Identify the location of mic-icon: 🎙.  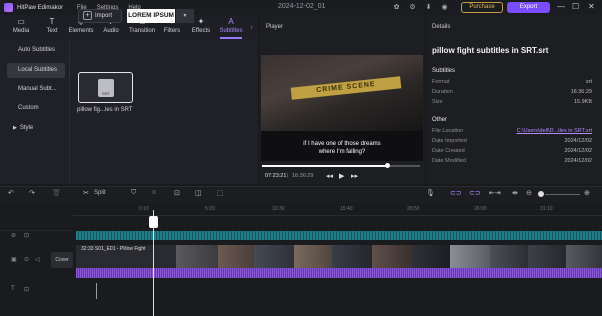
(430, 193).